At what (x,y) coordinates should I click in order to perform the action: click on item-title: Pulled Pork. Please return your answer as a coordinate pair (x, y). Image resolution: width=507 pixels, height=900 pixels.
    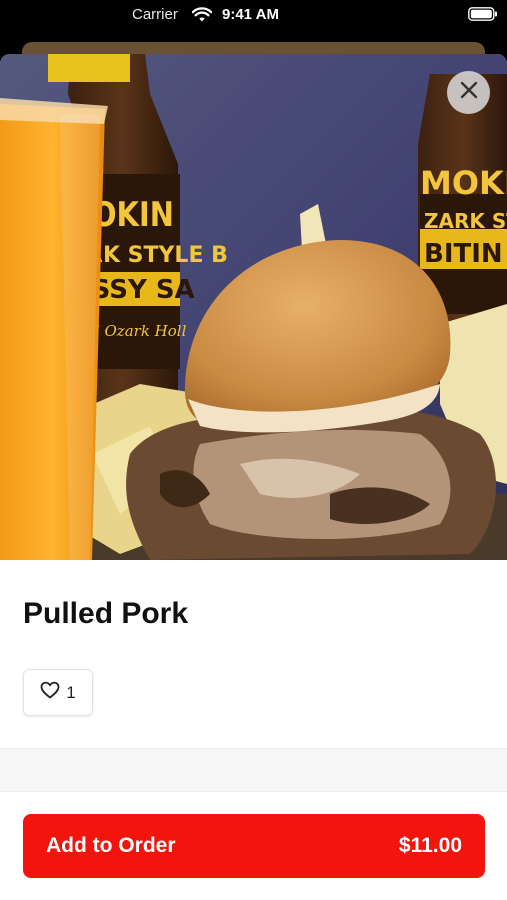
    Looking at the image, I should click on (106, 613).